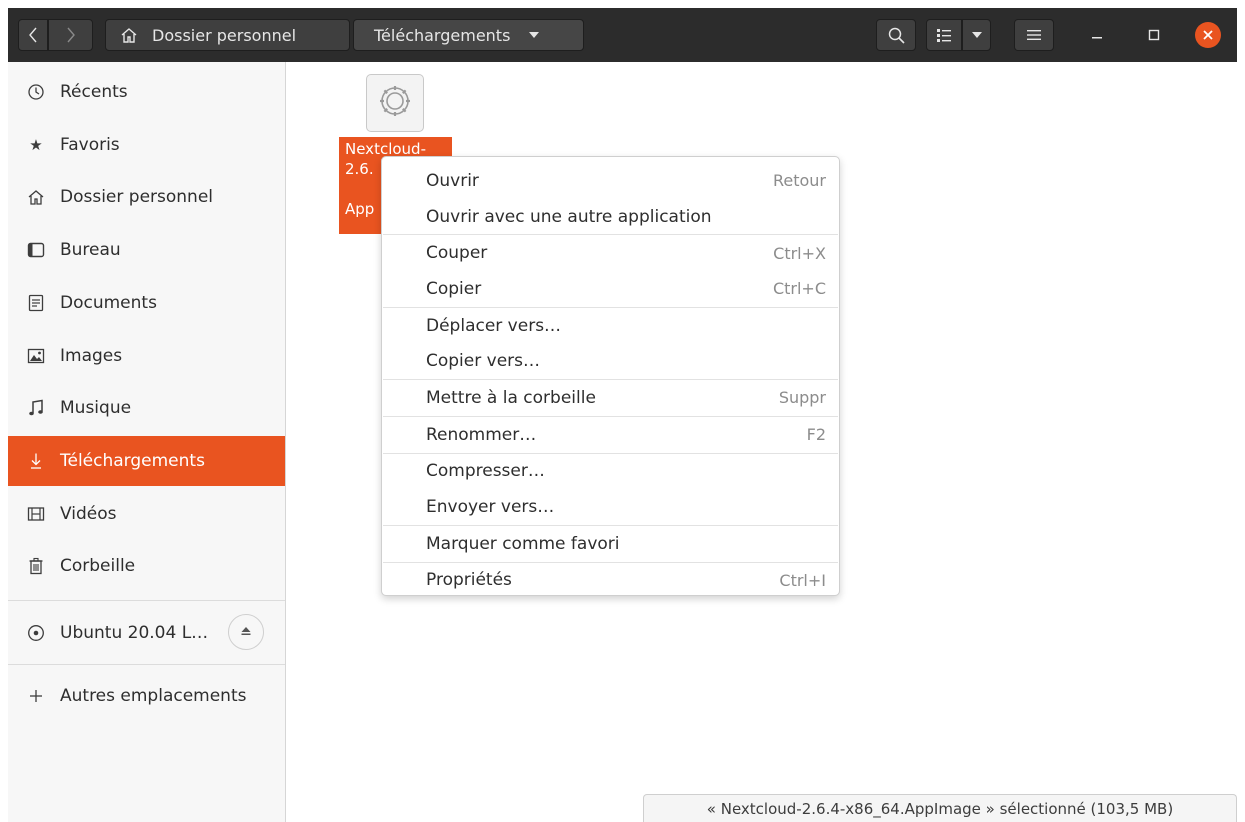 Image resolution: width=1245 pixels, height=822 pixels. Describe the element at coordinates (36, 250) in the screenshot. I see `desktop-icon` at that location.